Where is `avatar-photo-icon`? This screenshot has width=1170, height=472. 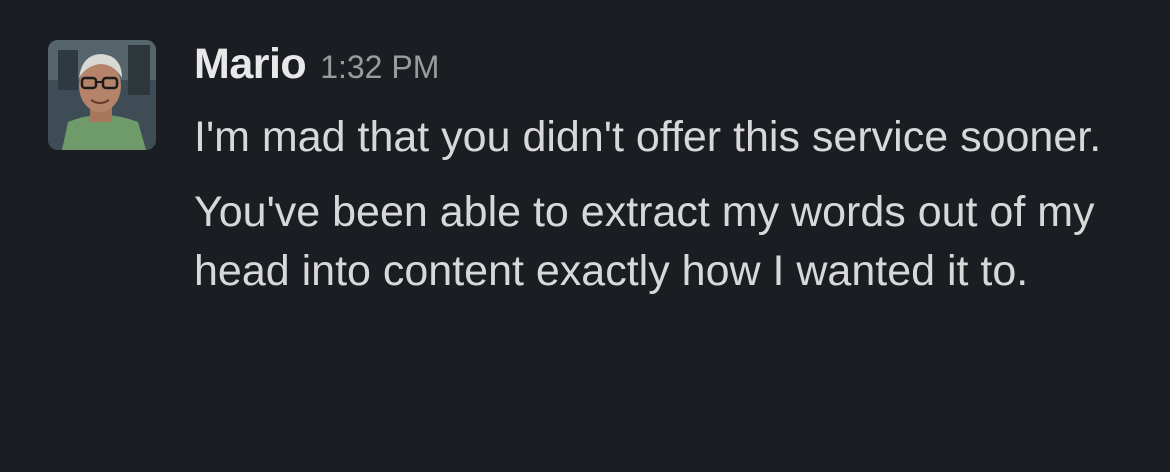 avatar-photo-icon is located at coordinates (102, 95).